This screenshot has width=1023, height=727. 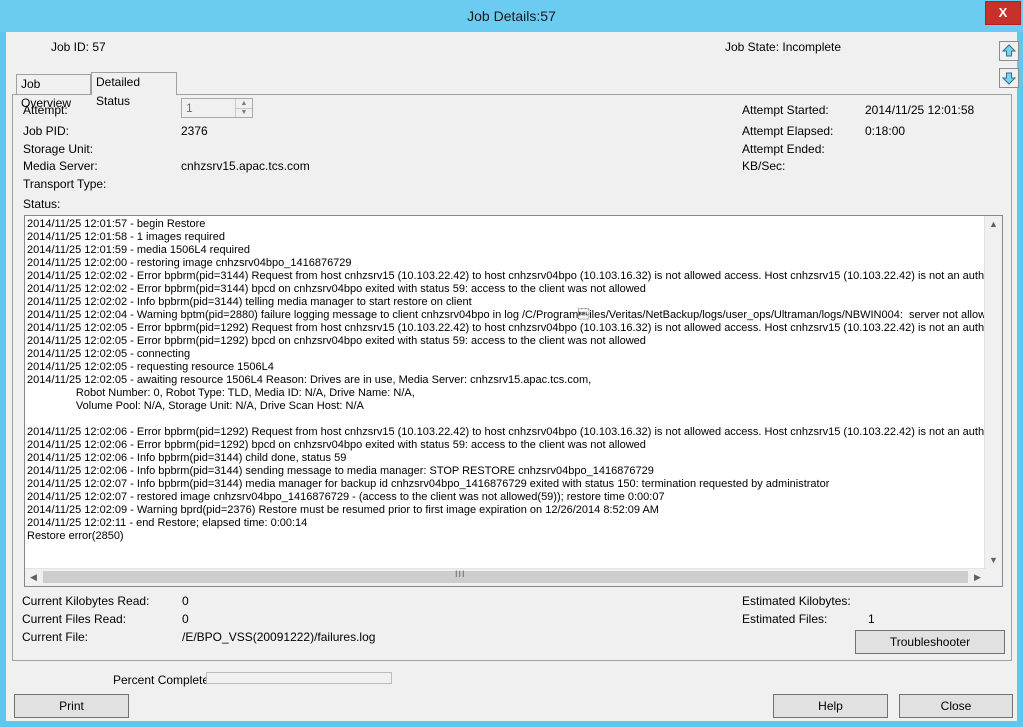 I want to click on estimated-files-value: 1, so click(x=871, y=619).